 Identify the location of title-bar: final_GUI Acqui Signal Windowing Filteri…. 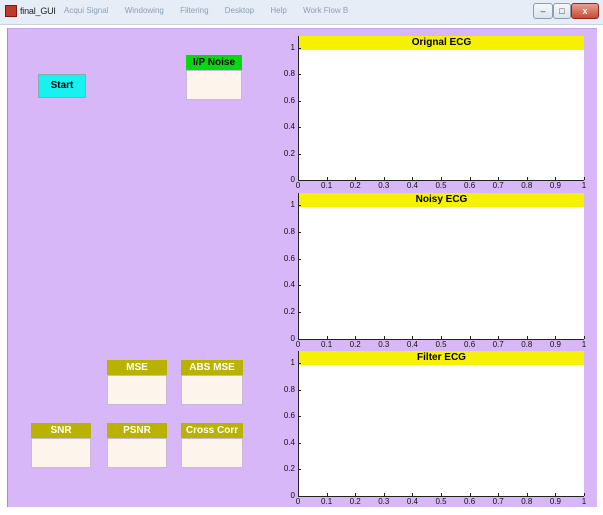
(301, 12).